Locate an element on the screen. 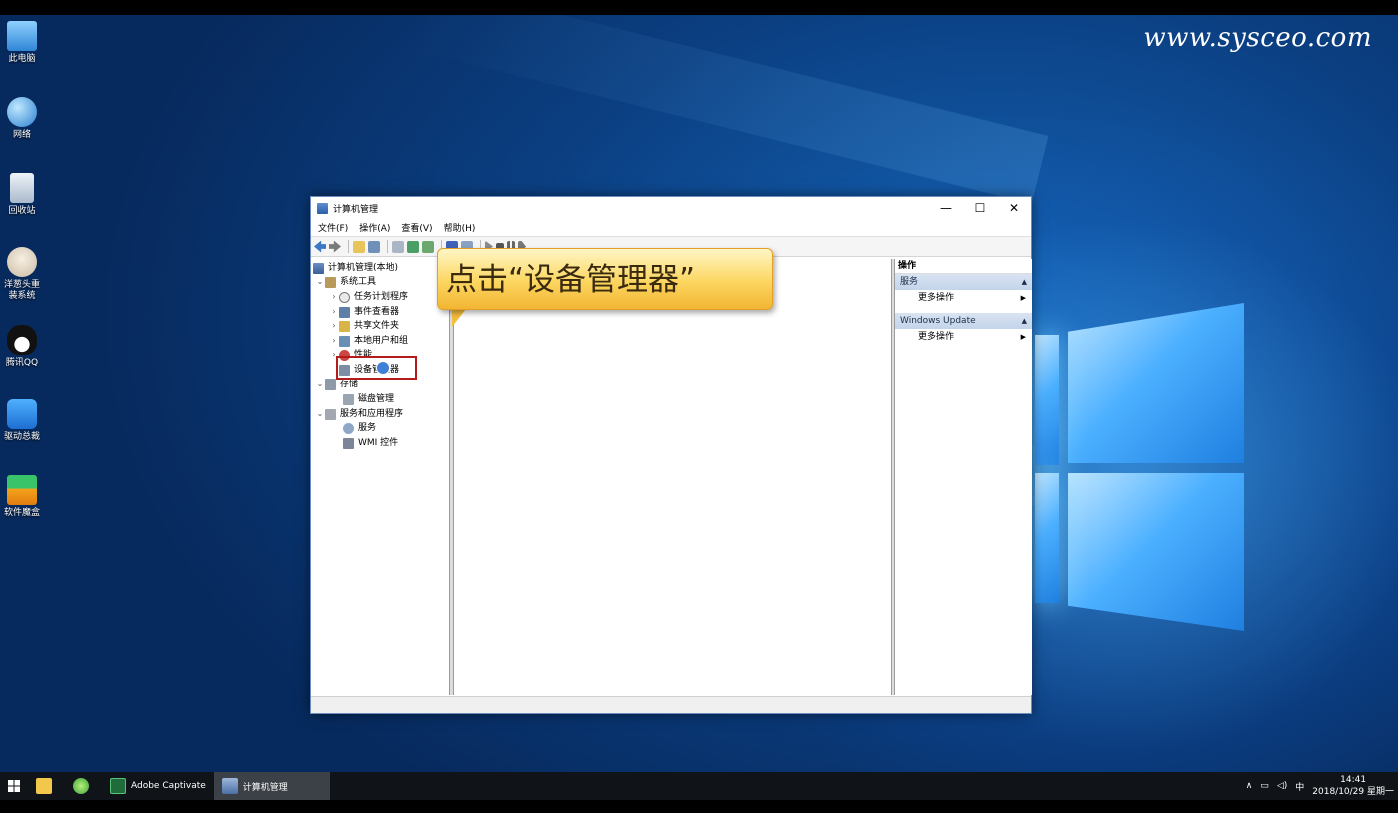 Image resolution: width=1398 pixels, height=813 pixels. clock: 14:41 2018/10/29 星期一 is located at coordinates (1353, 786).